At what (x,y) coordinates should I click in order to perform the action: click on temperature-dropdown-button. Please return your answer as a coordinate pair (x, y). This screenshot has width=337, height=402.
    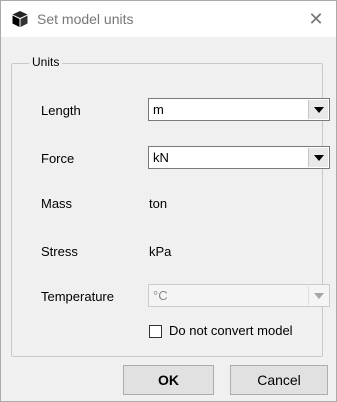
    Looking at the image, I should click on (318, 295).